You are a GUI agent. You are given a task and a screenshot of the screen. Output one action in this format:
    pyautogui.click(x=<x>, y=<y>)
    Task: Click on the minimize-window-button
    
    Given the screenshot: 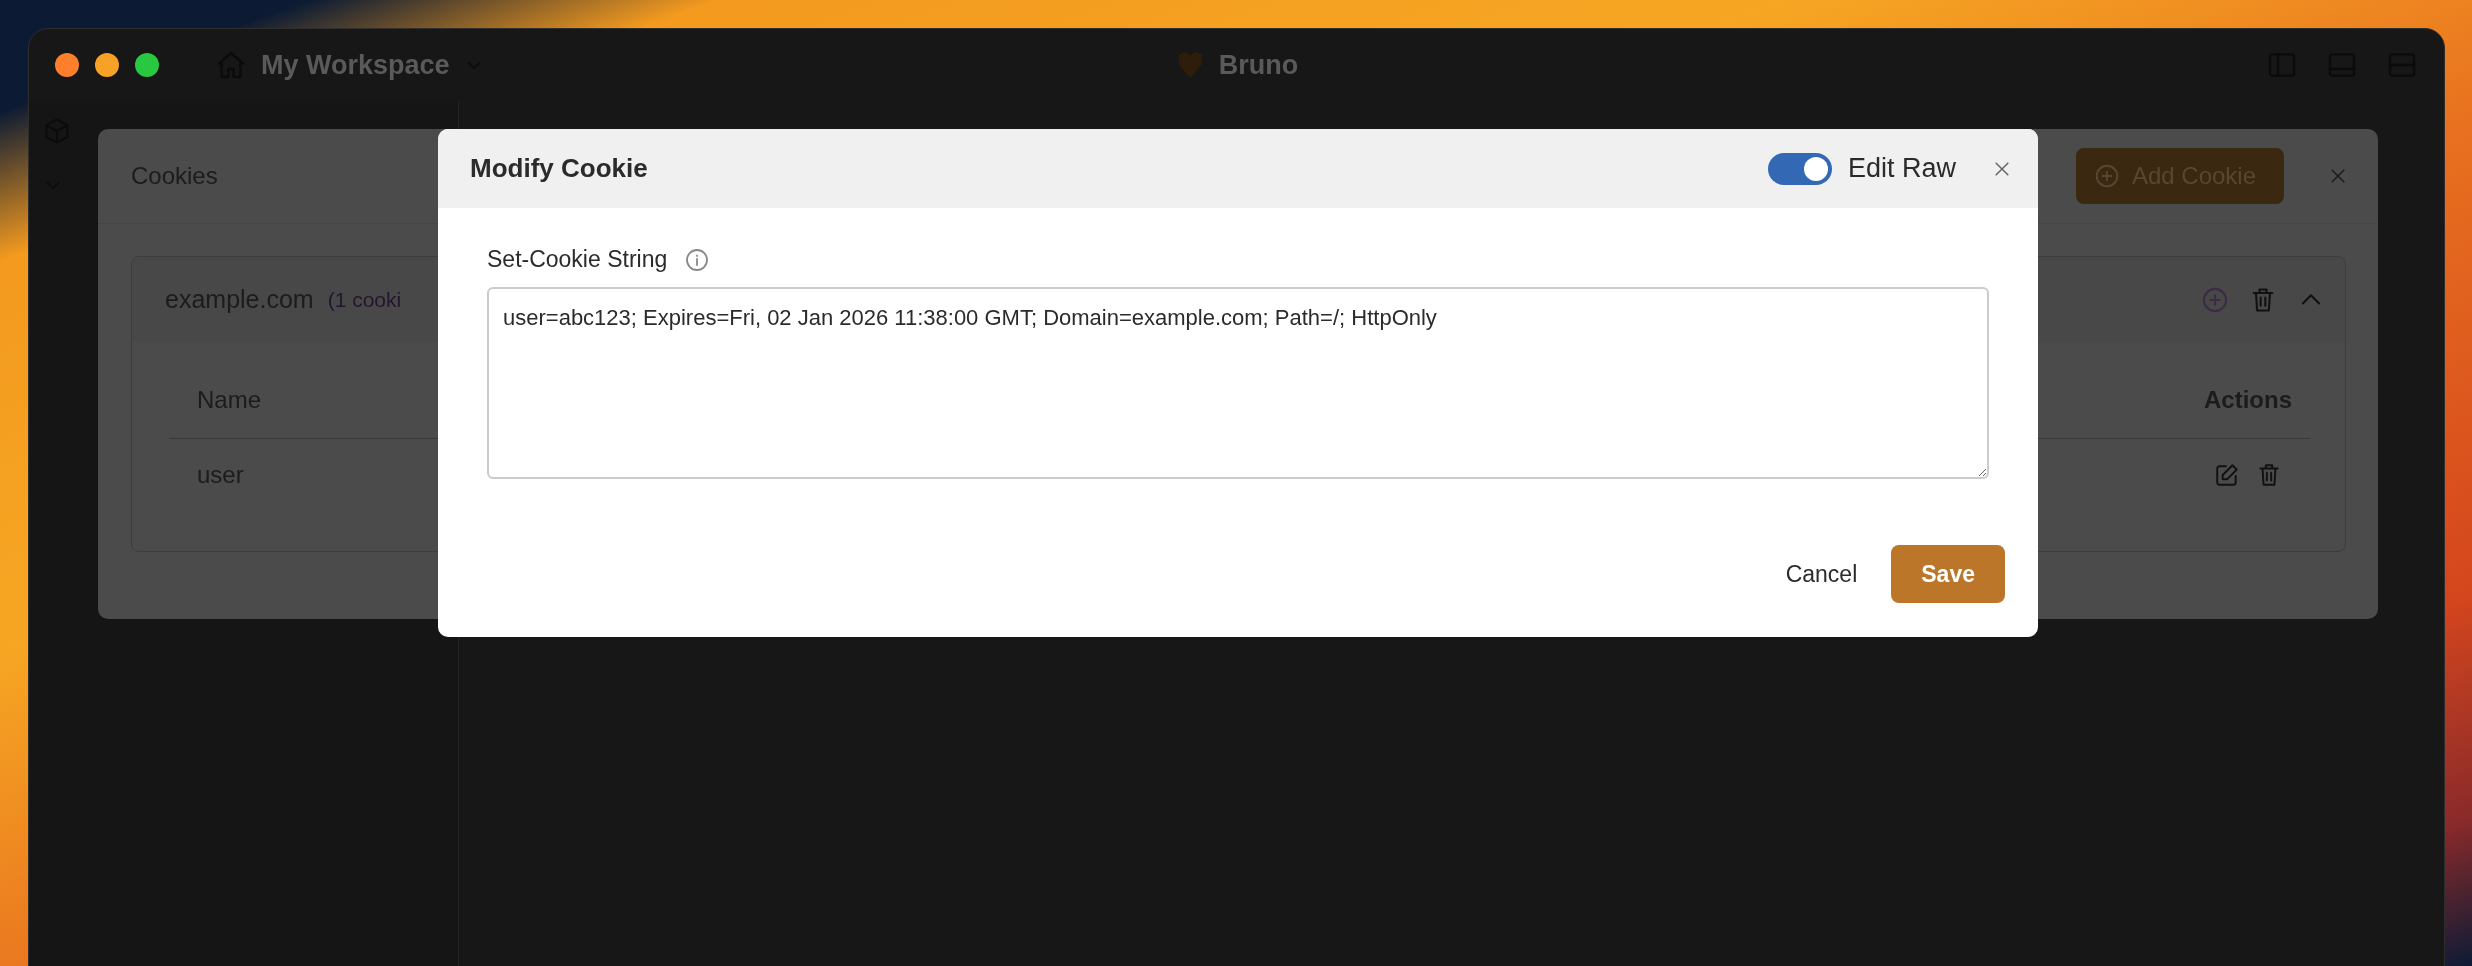 What is the action you would take?
    pyautogui.click(x=107, y=65)
    